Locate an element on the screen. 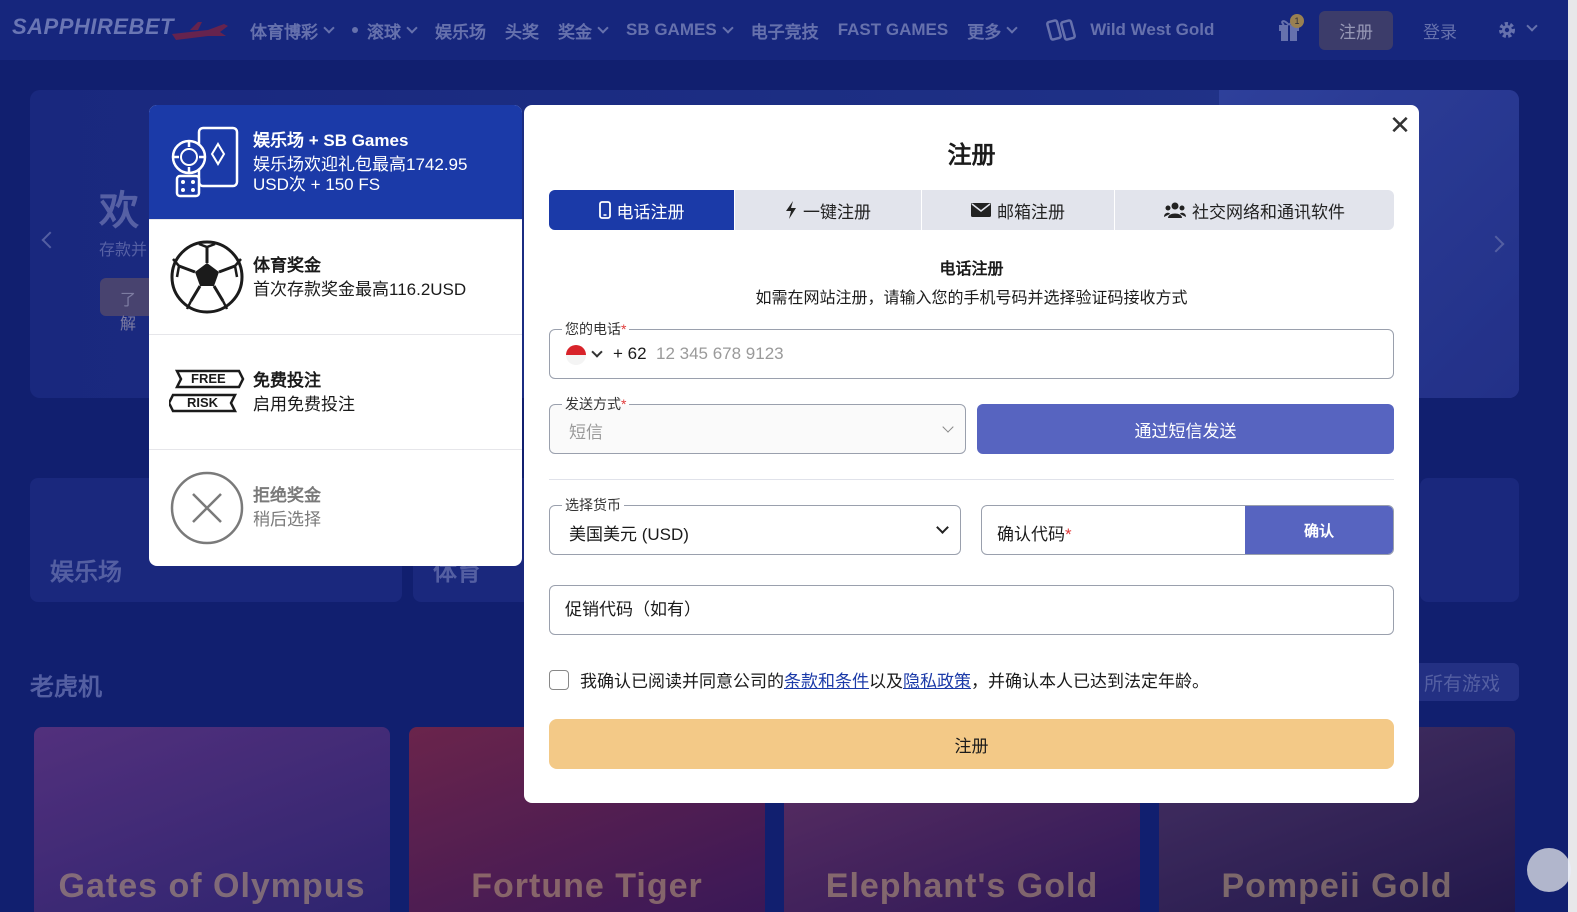 The image size is (1577, 912). lightning-icon is located at coordinates (791, 210).